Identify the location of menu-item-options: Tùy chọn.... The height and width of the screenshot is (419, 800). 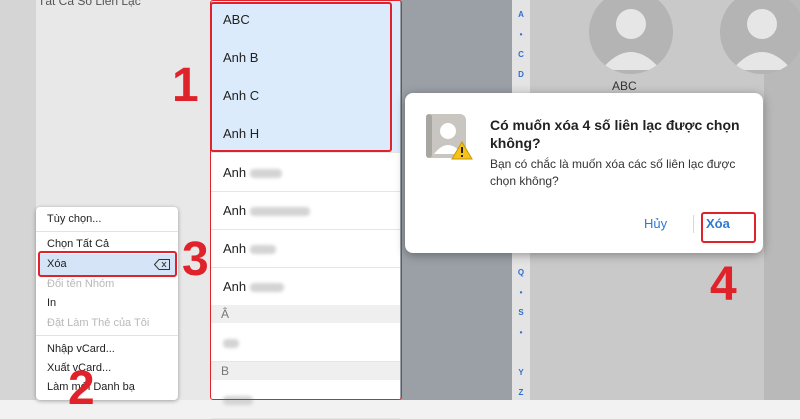
(74, 219).